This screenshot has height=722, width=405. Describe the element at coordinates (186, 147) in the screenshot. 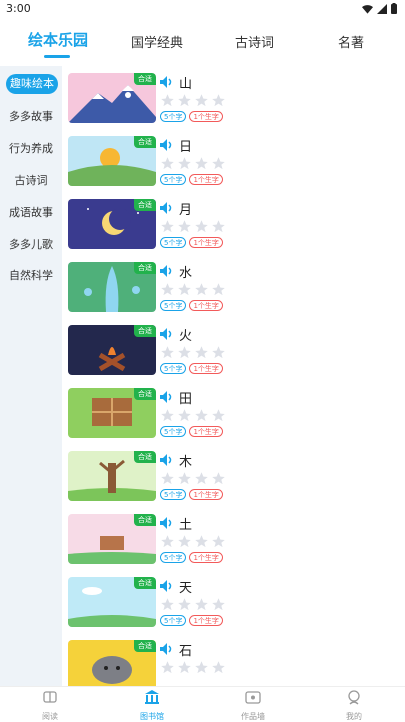

I see `book-title: 日` at that location.